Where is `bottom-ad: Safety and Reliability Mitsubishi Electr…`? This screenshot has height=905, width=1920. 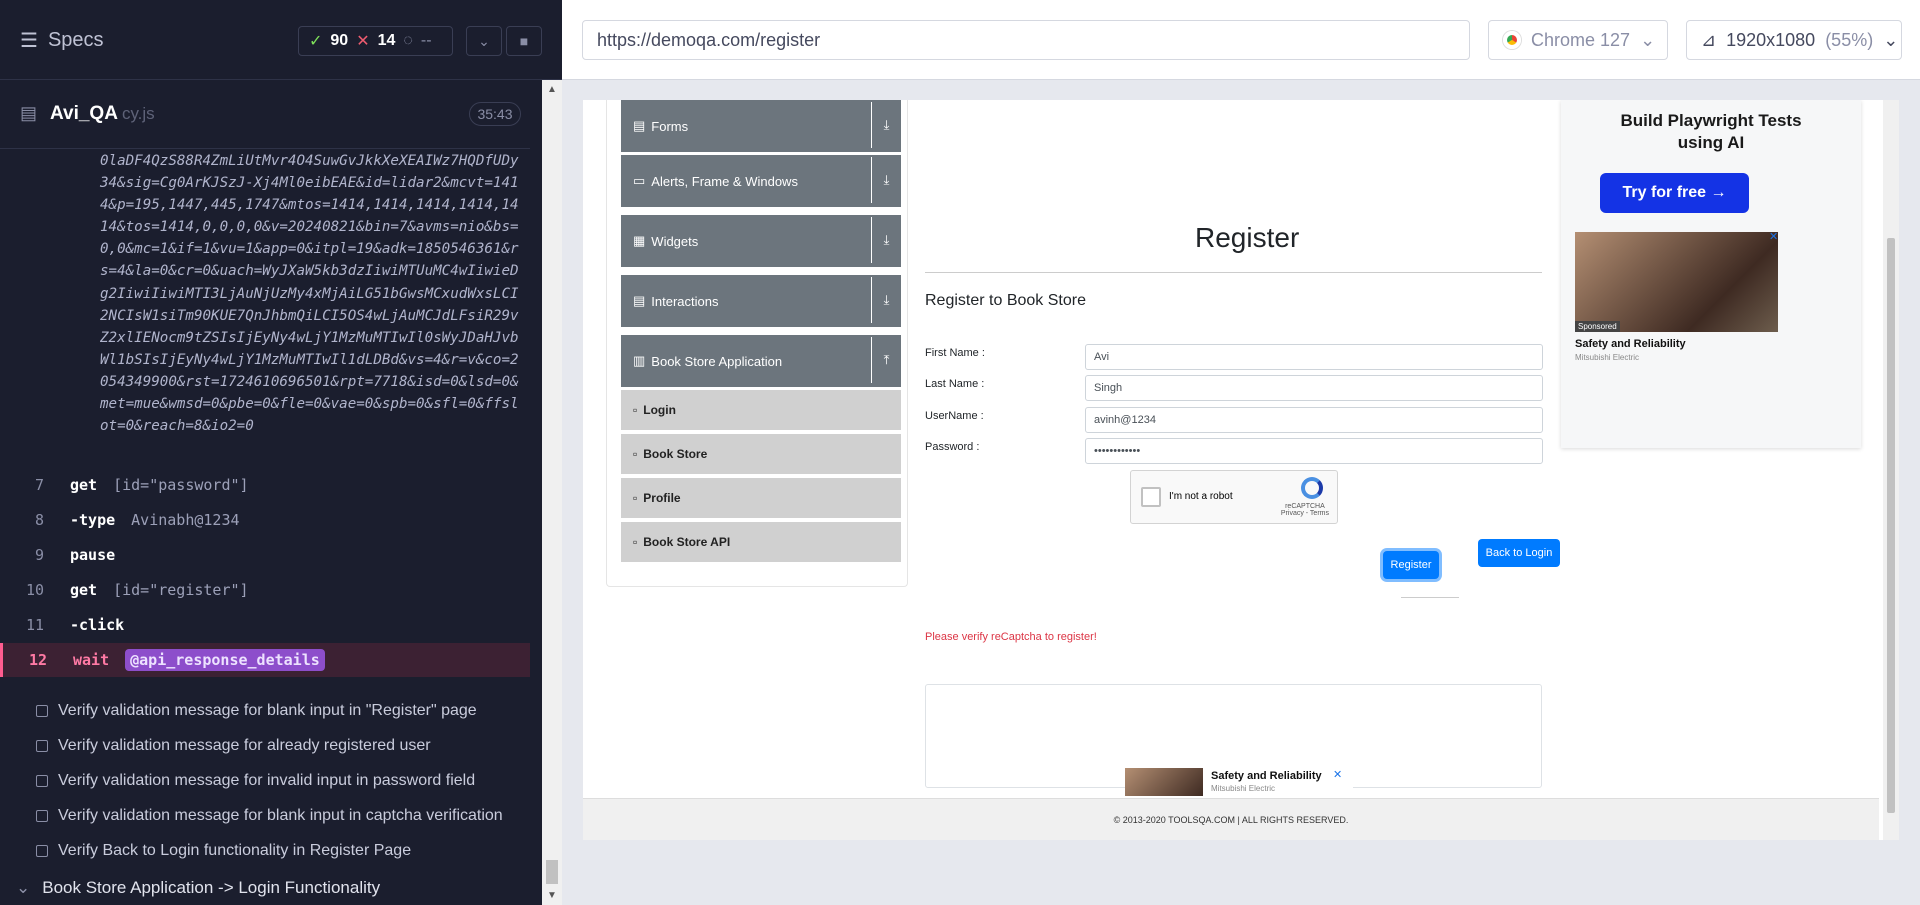
bottom-ad: Safety and Reliability Mitsubishi Electr… is located at coordinates (1239, 782).